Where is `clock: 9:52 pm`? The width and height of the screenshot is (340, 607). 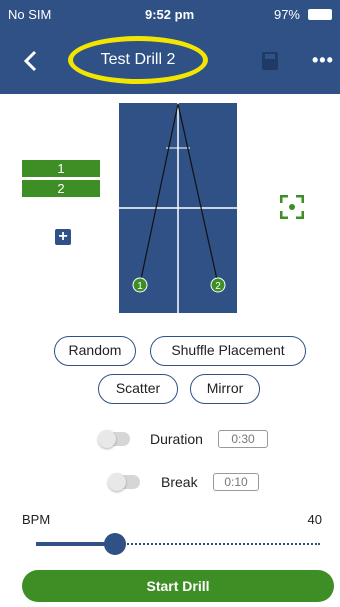
clock: 9:52 pm is located at coordinates (170, 14).